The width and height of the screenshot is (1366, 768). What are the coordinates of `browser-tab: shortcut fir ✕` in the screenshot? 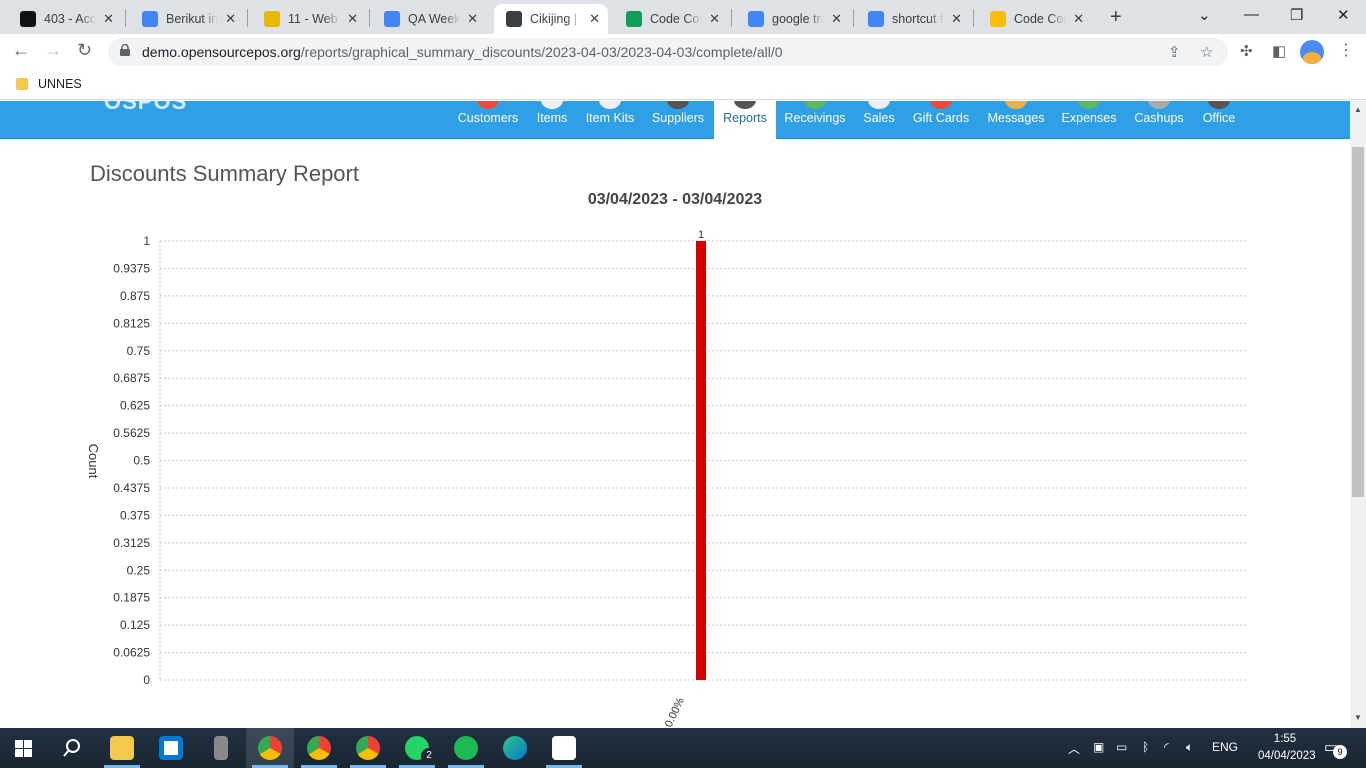 It's located at (913, 19).